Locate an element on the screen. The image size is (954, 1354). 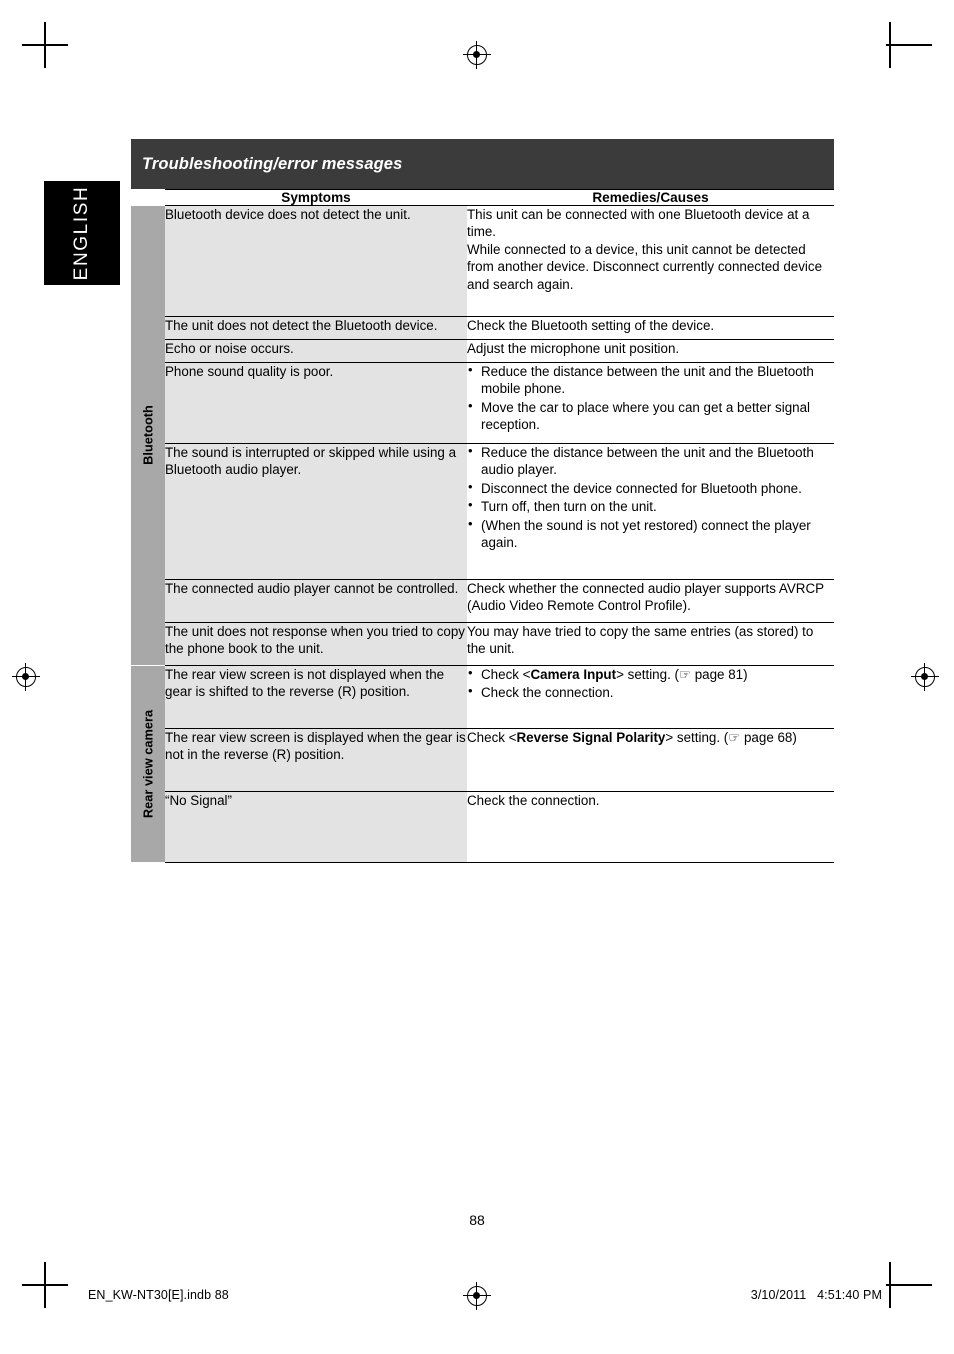
registration-mark-bottom is located at coordinates (477, 1296).